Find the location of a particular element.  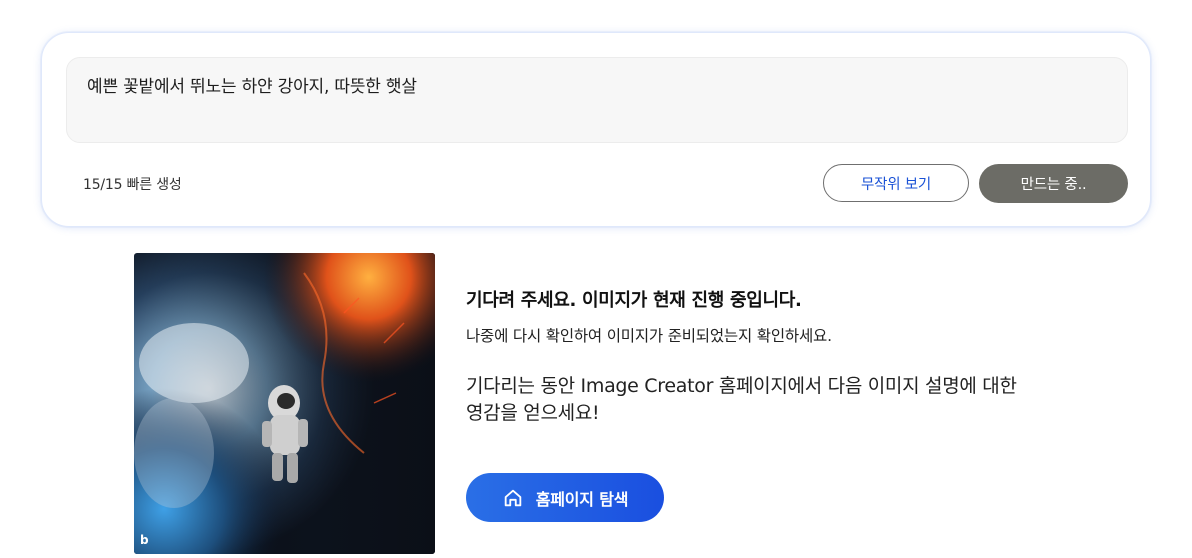

surprise-me-label: 무작위 보기 is located at coordinates (896, 184).